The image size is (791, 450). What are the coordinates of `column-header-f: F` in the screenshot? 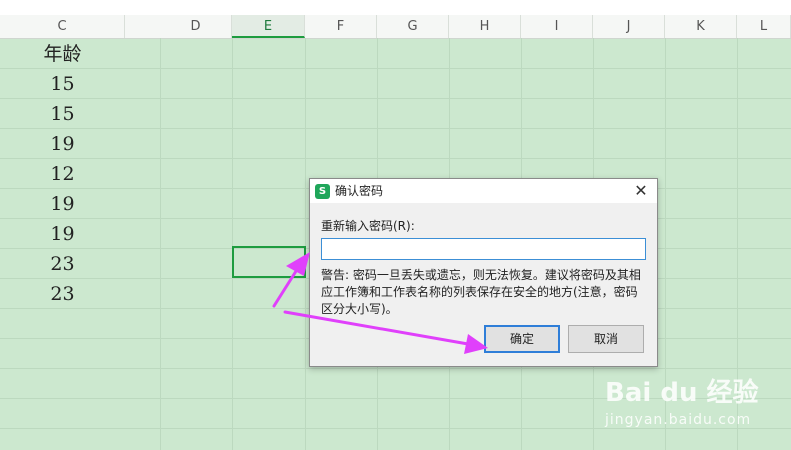 It's located at (341, 26).